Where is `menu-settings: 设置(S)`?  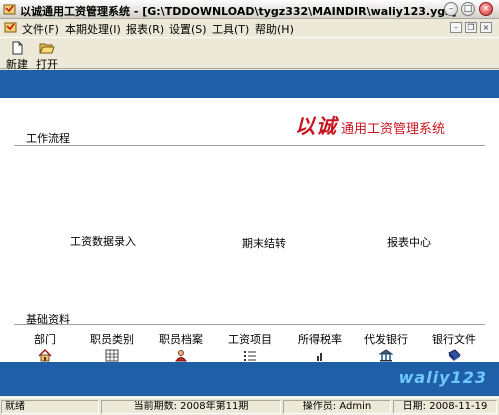
menu-settings: 设置(S) is located at coordinates (188, 29).